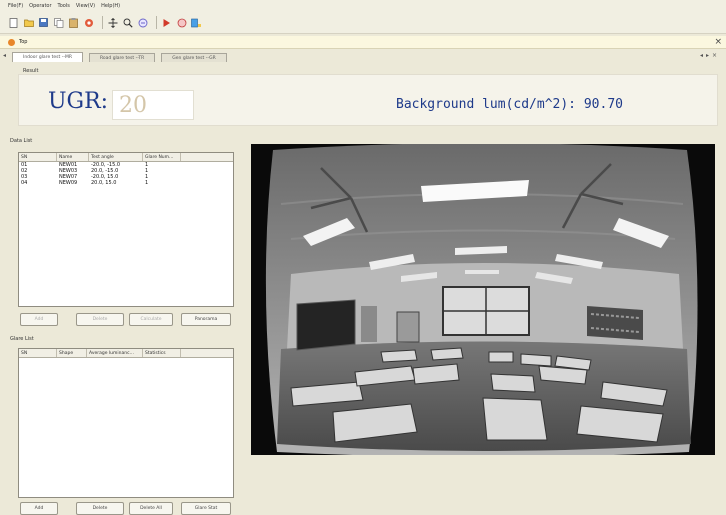  I want to click on calc-icon, so click(196, 22).